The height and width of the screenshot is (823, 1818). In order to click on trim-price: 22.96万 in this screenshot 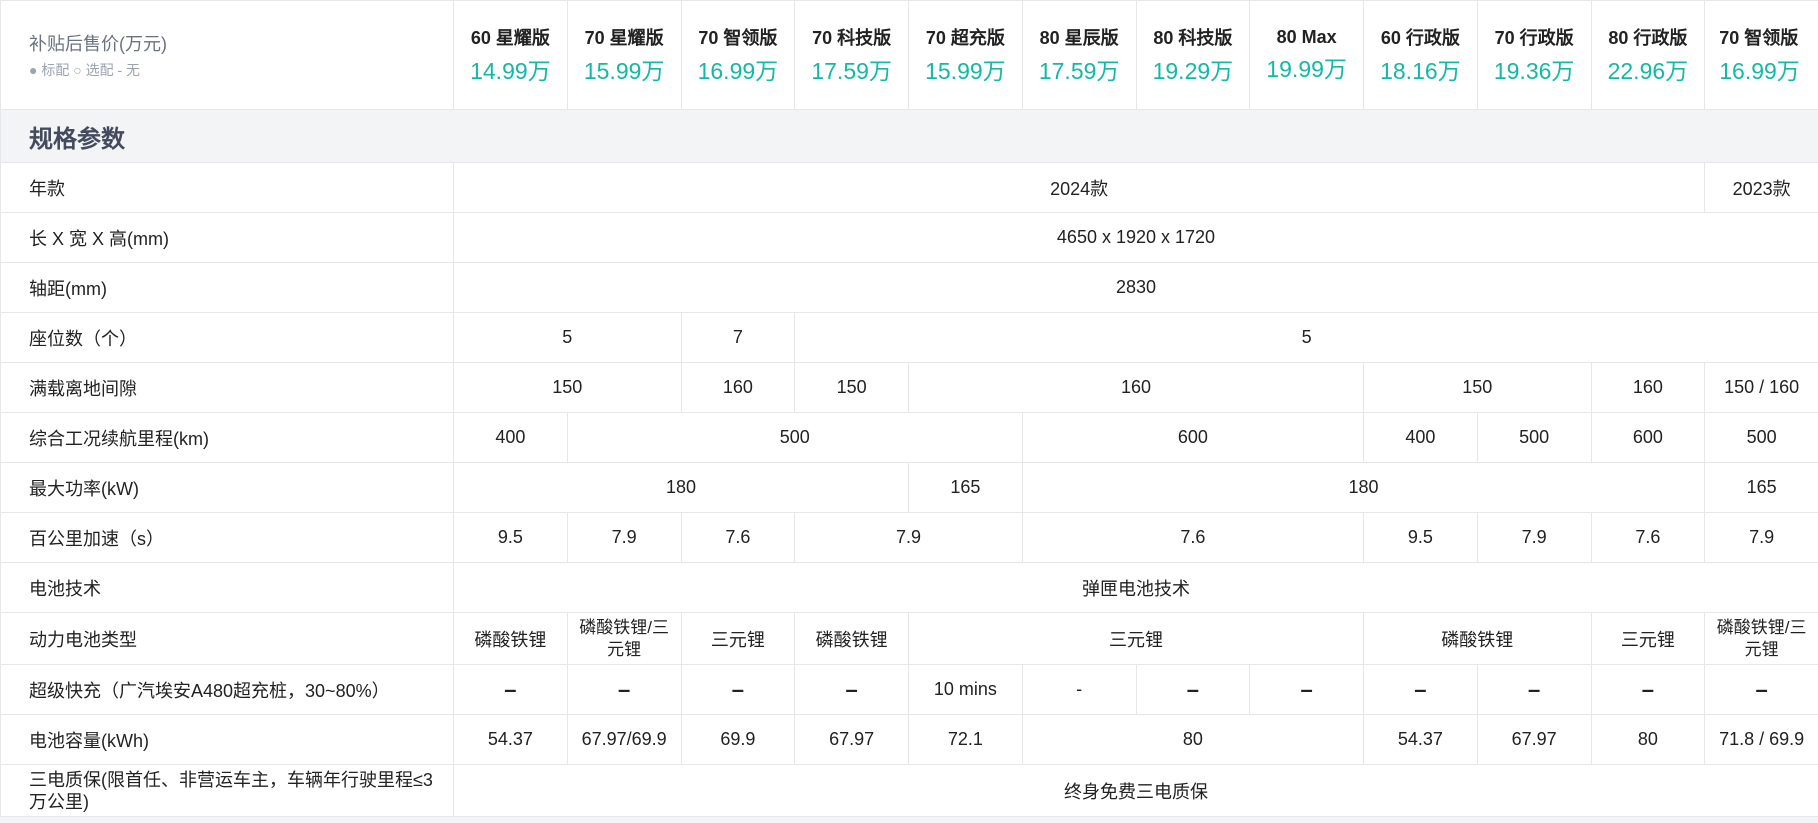, I will do `click(1648, 71)`.